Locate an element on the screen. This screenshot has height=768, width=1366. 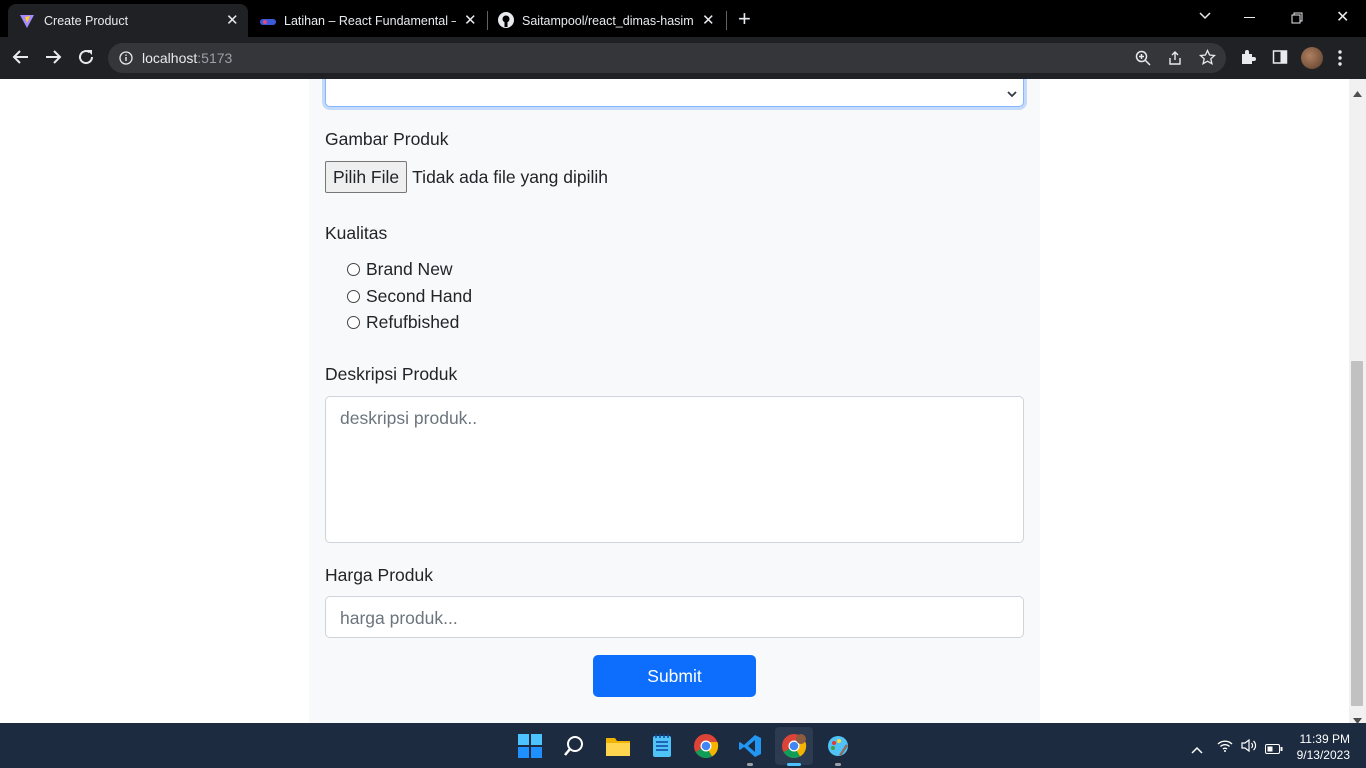
tab-create-product: Create Product ✕ is located at coordinates (128, 20).